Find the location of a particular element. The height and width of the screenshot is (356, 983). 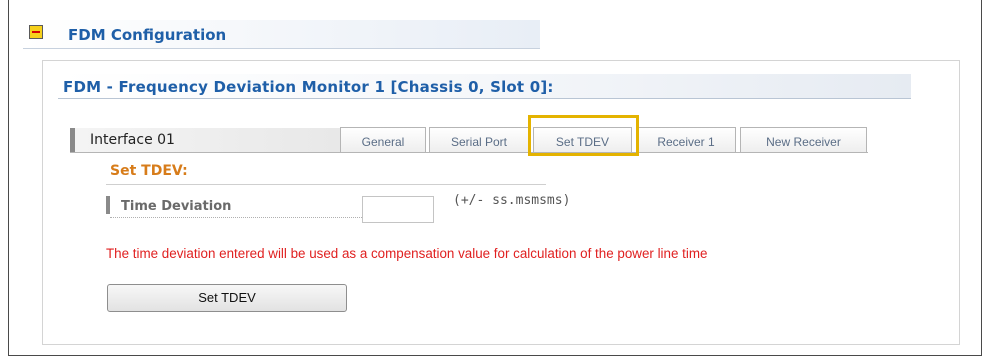

form-heading: Set TDEV: is located at coordinates (149, 171).